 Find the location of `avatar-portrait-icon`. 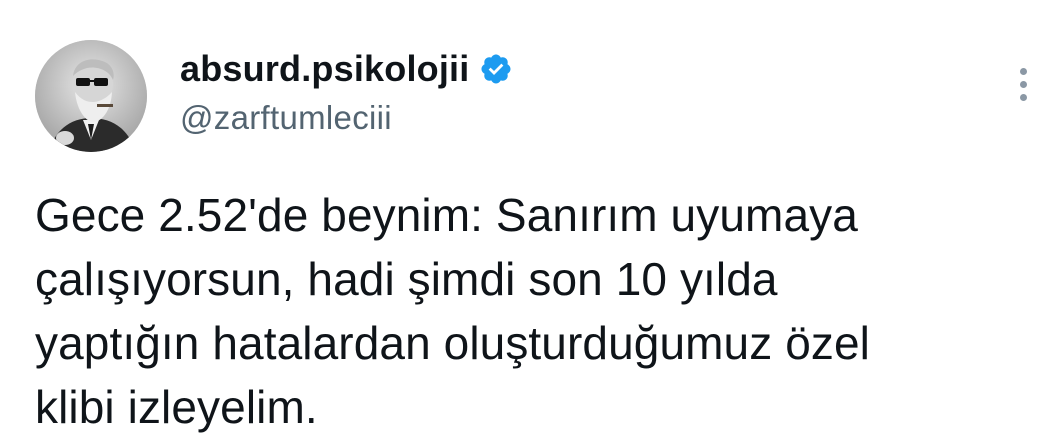

avatar-portrait-icon is located at coordinates (91, 96).